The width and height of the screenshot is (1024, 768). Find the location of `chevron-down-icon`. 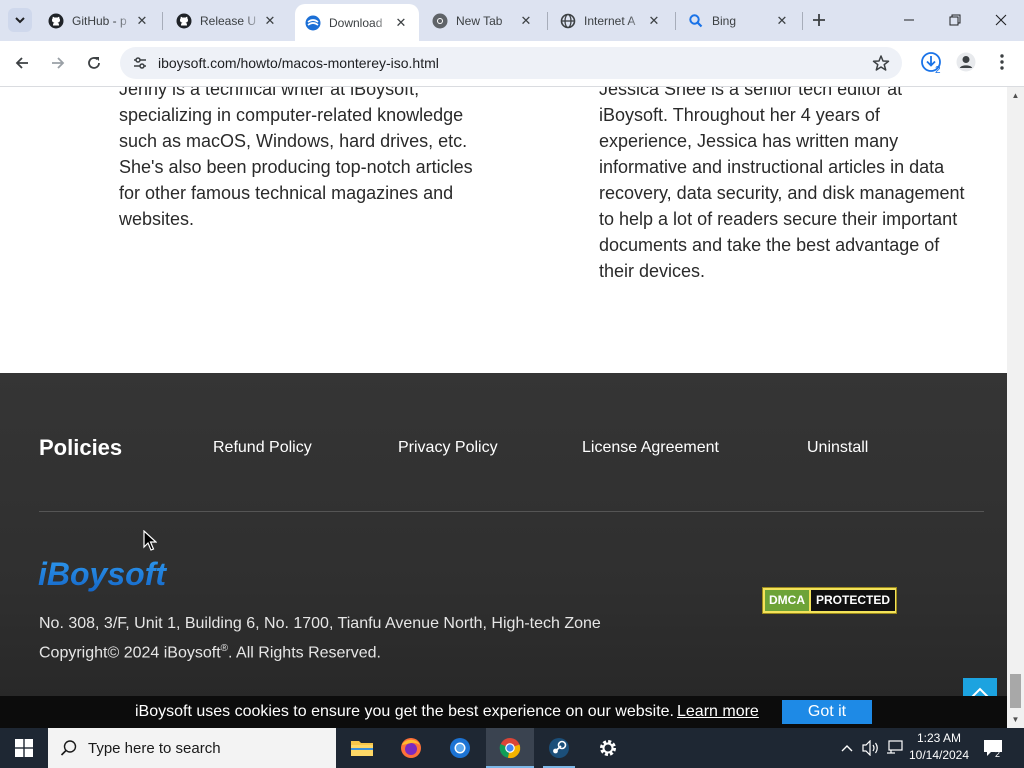

chevron-down-icon is located at coordinates (20, 20).